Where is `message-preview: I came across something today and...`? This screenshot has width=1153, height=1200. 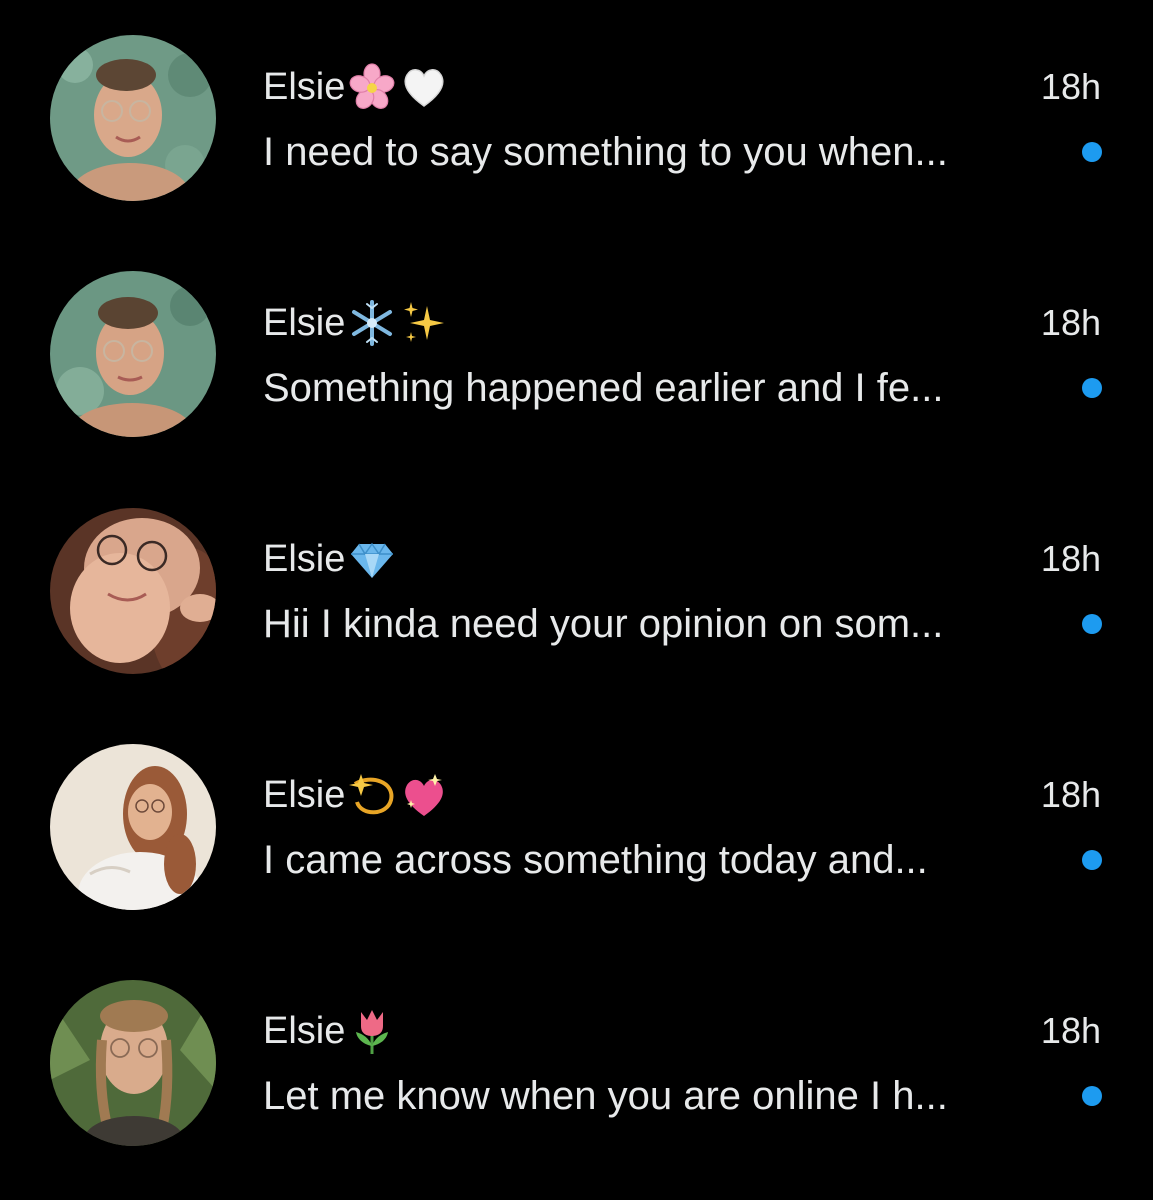
message-preview: I came across something today and... is located at coordinates (595, 860).